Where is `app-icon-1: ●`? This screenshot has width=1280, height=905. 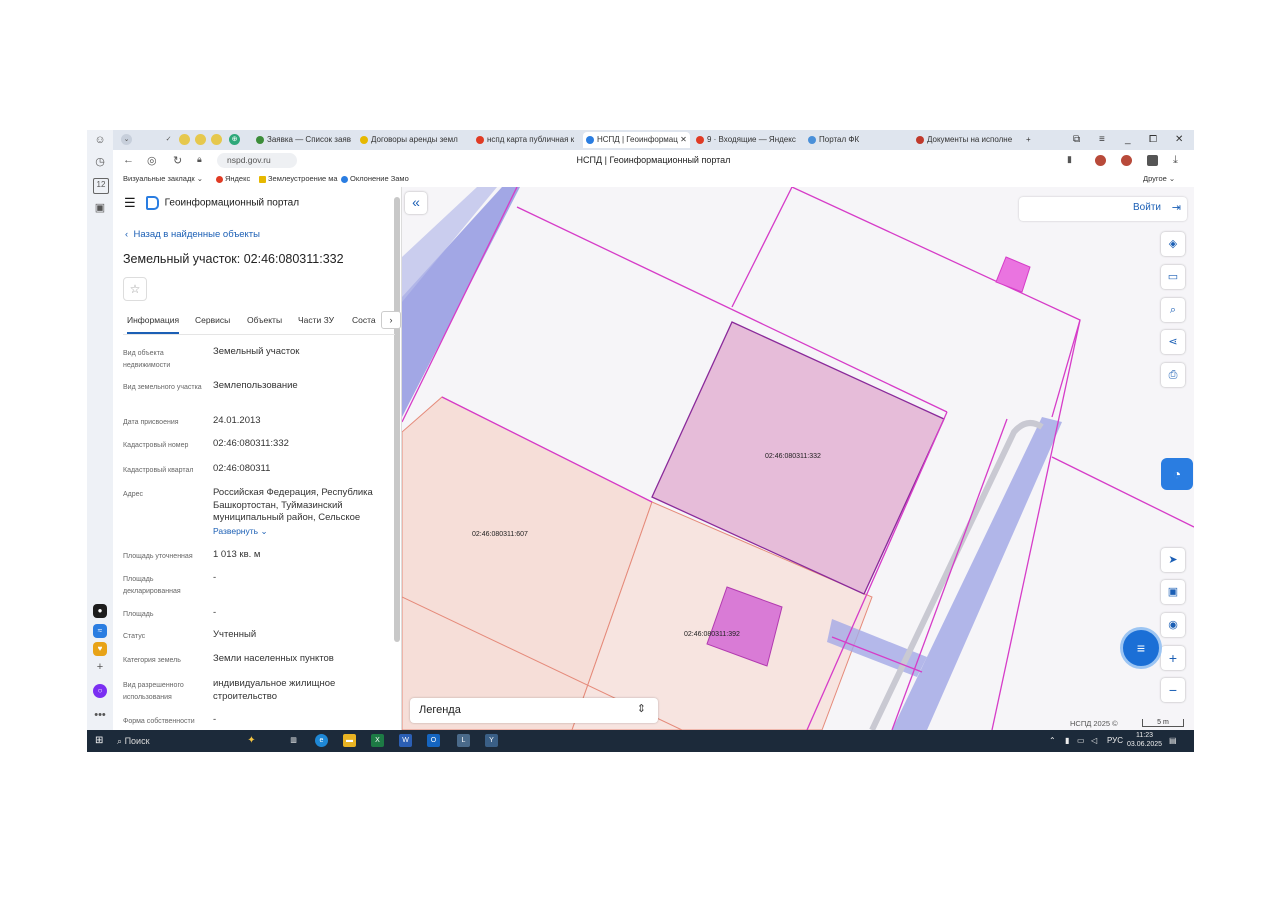 app-icon-1: ● is located at coordinates (100, 611).